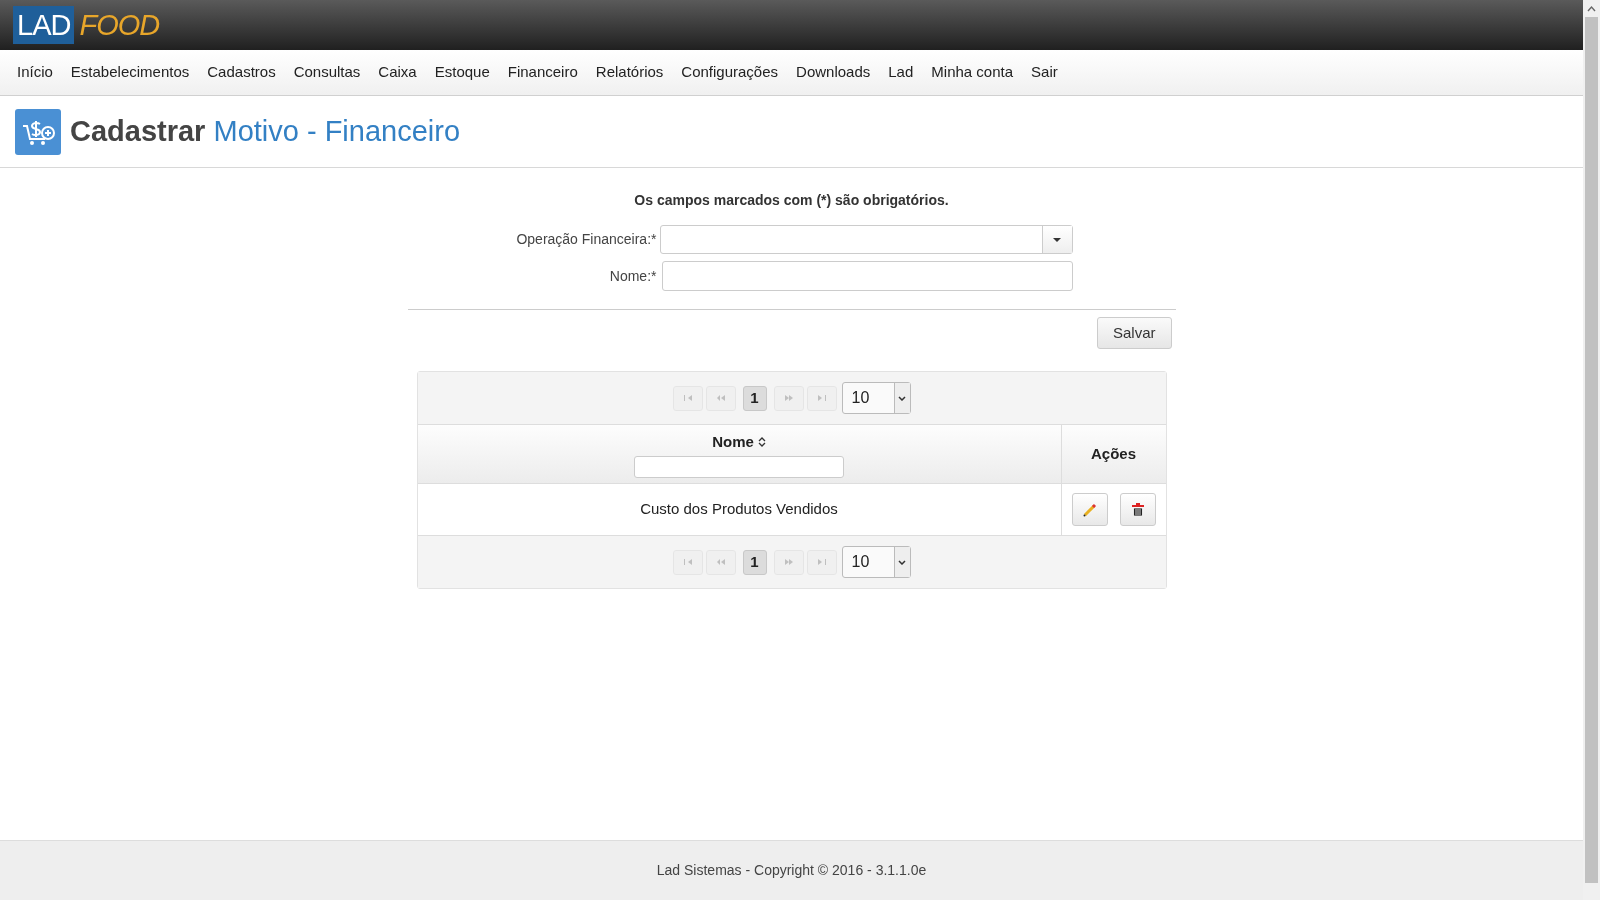  I want to click on select-field, so click(866, 239).